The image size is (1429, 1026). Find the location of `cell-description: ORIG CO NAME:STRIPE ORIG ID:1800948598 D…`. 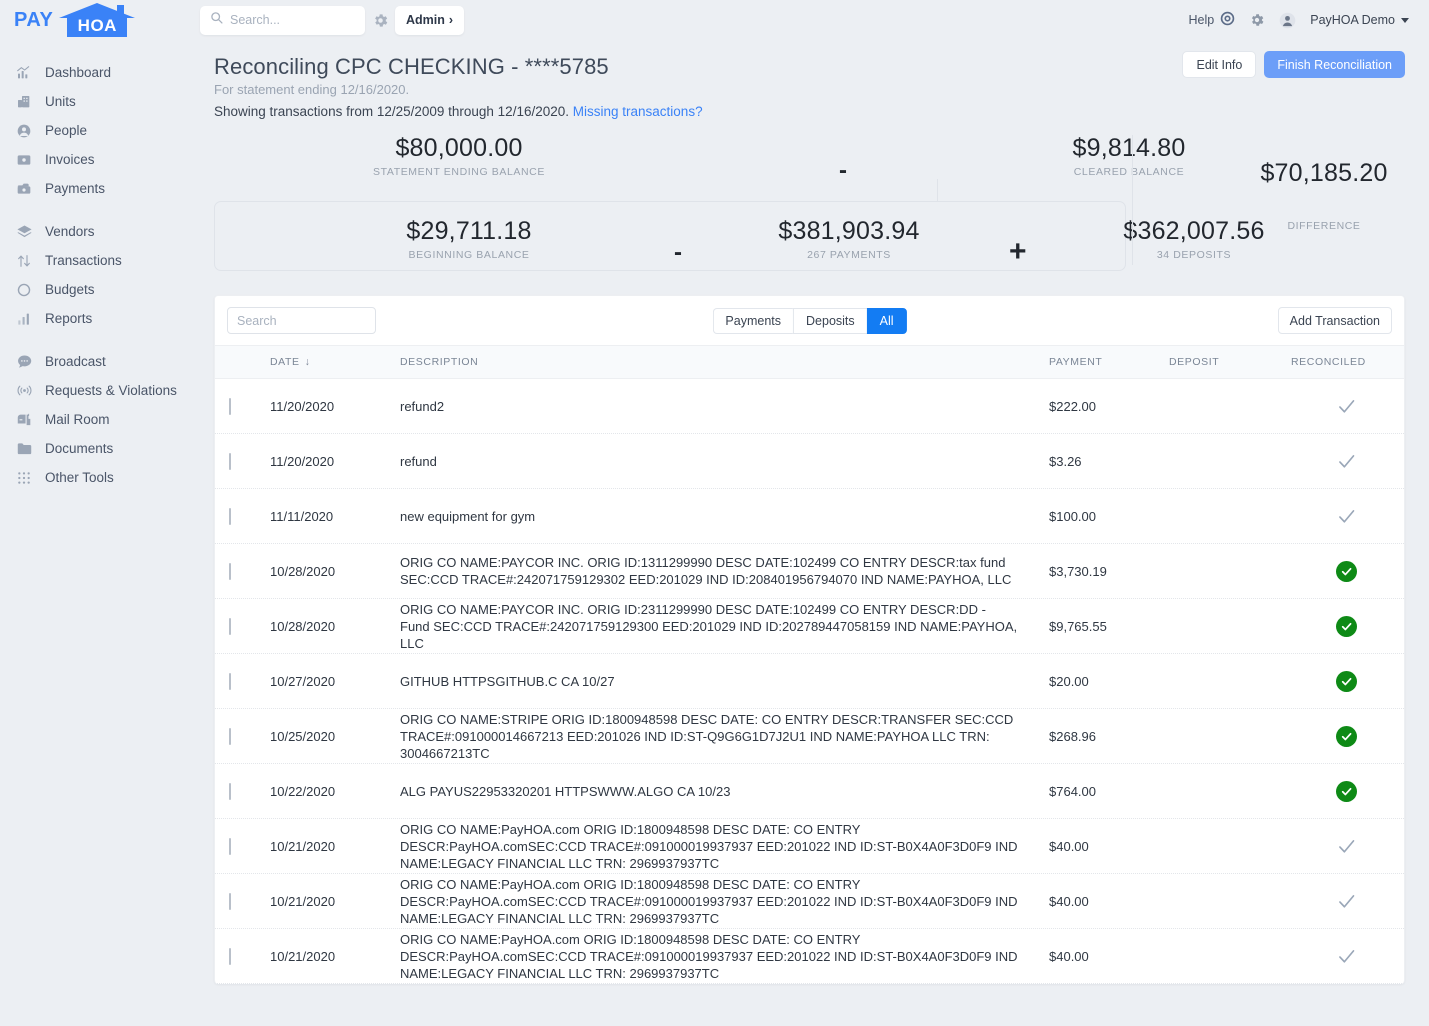

cell-description: ORIG CO NAME:STRIPE ORIG ID:1800948598 D… is located at coordinates (707, 736).